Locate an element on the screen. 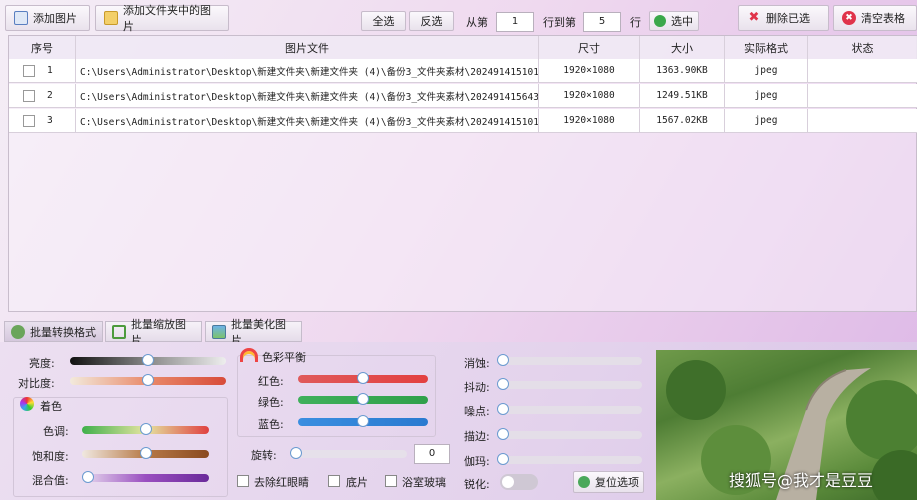 This screenshot has height=500, width=917. green-label: 绿色: is located at coordinates (271, 402).